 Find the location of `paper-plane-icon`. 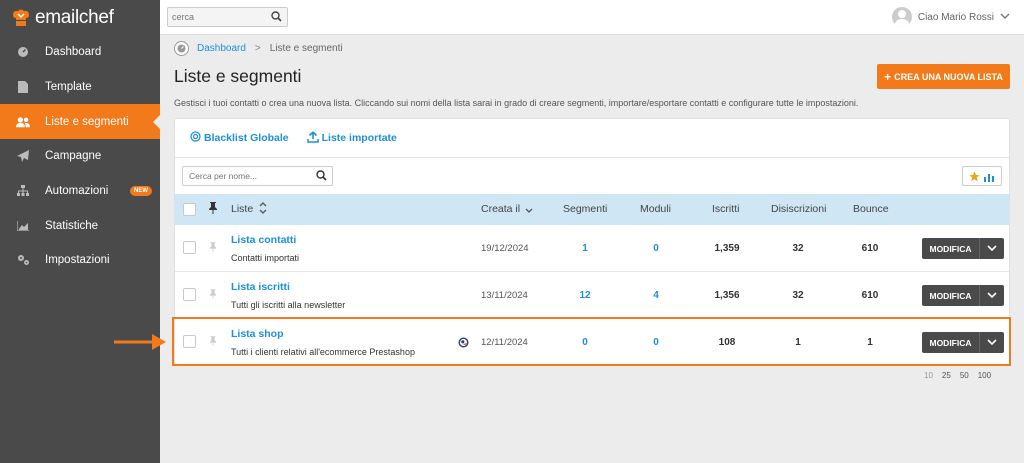

paper-plane-icon is located at coordinates (23, 156).